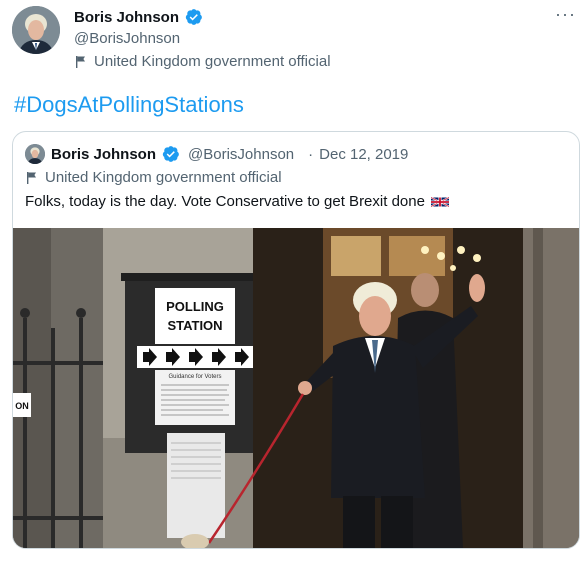 This screenshot has height=564, width=588. Describe the element at coordinates (439, 201) in the screenshot. I see `uk-flag-icon` at that location.